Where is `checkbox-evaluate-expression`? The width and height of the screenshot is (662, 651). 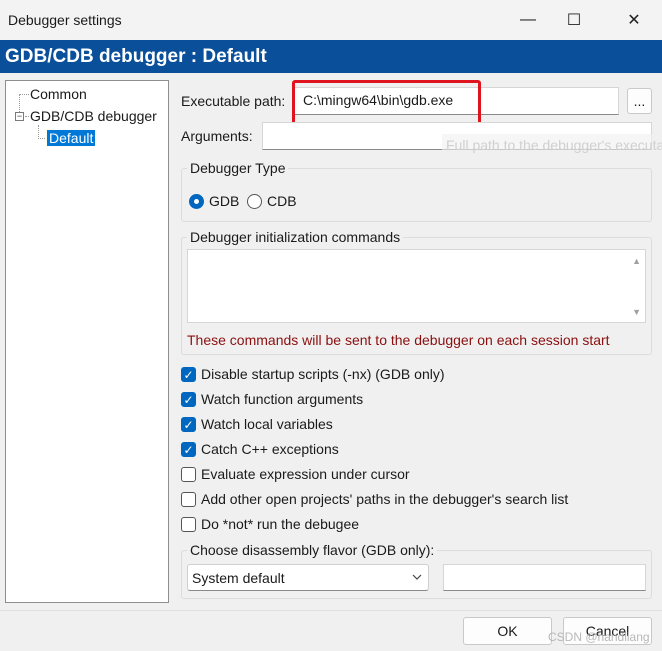 checkbox-evaluate-expression is located at coordinates (188, 474).